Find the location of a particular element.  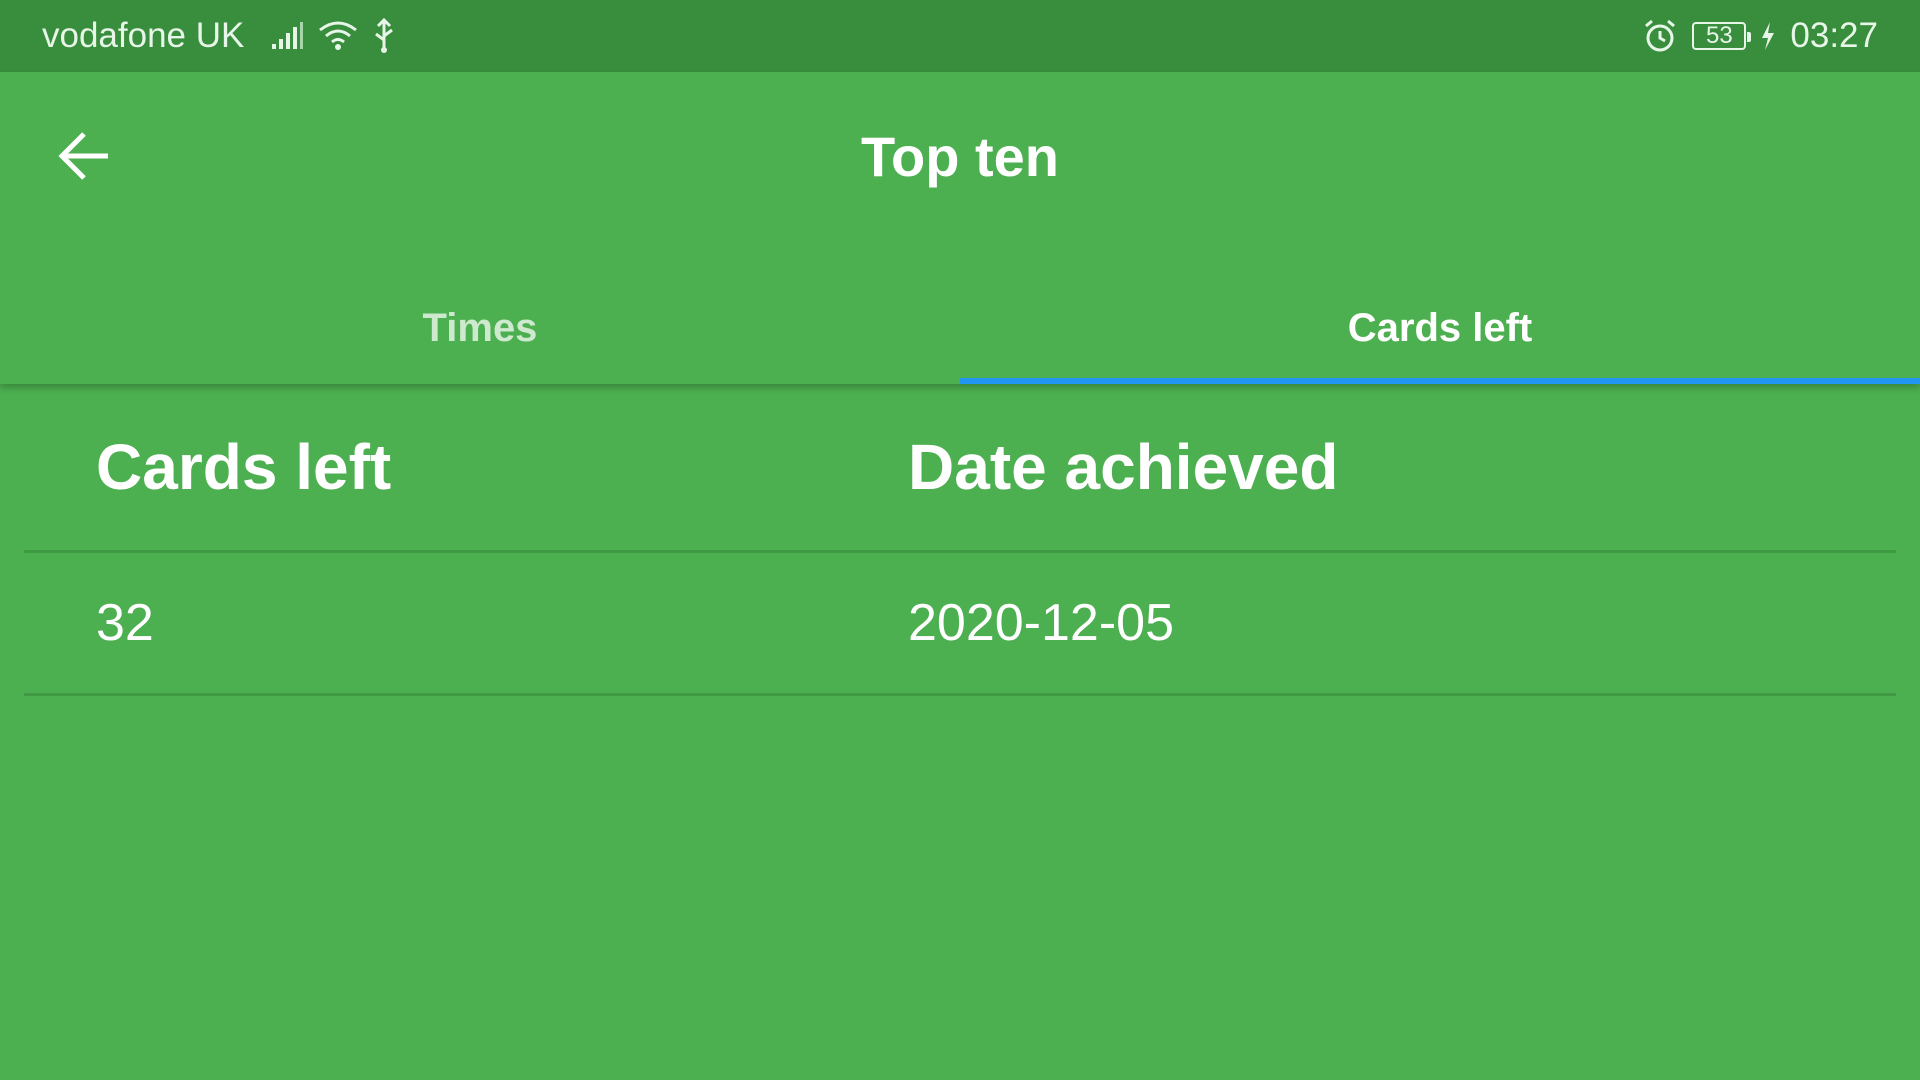

tab-indicator is located at coordinates (1440, 381).